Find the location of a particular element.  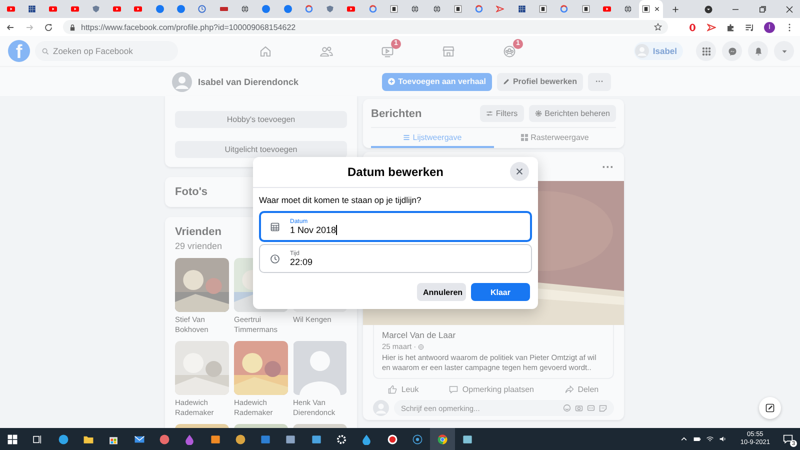

card-title: Vrienden is located at coordinates (198, 232).